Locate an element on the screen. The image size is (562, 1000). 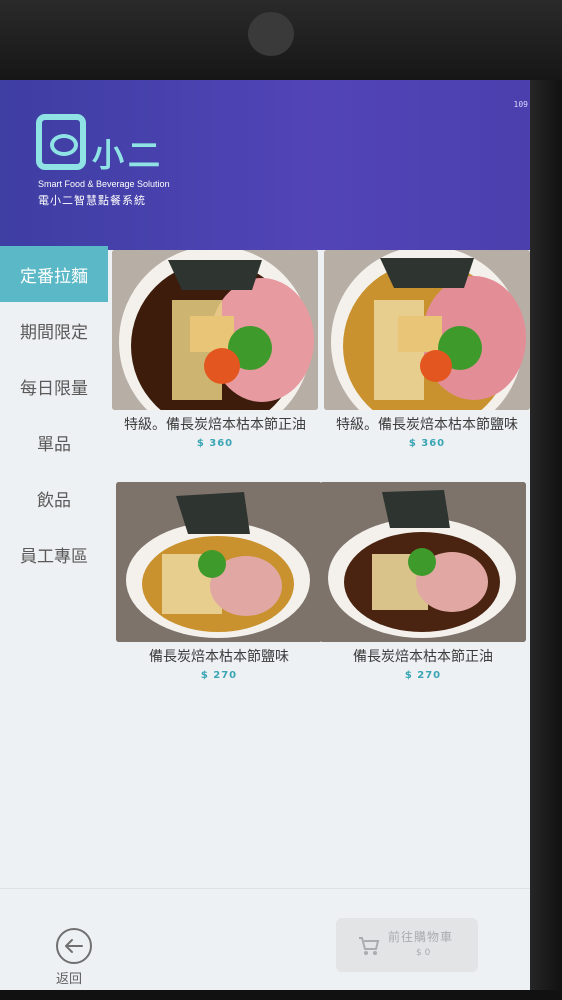
cart-icon is located at coordinates (369, 946).